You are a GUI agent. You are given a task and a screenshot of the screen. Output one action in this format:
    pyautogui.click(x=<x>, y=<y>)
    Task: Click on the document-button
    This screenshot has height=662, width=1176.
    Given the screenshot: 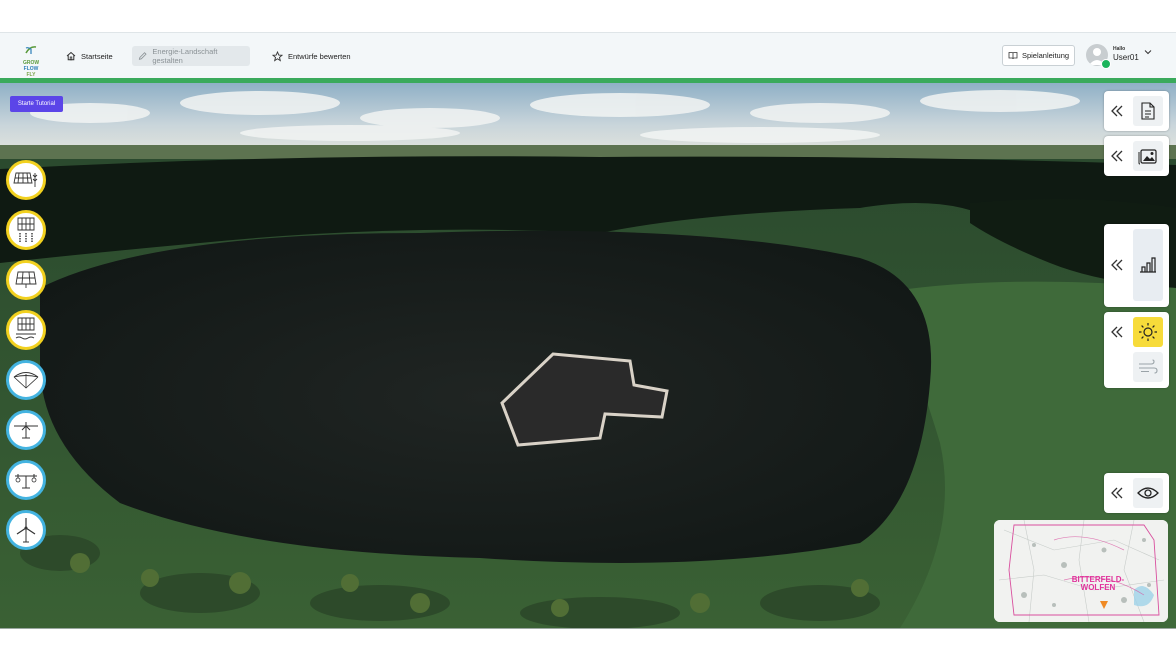 What is the action you would take?
    pyautogui.click(x=1148, y=111)
    